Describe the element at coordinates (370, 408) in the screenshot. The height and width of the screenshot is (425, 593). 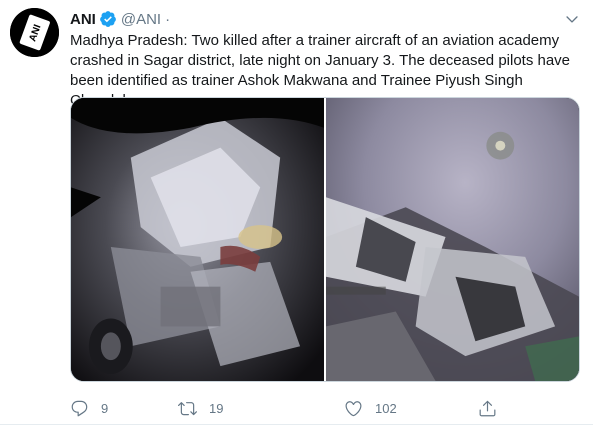
I see `like-button: 102` at that location.